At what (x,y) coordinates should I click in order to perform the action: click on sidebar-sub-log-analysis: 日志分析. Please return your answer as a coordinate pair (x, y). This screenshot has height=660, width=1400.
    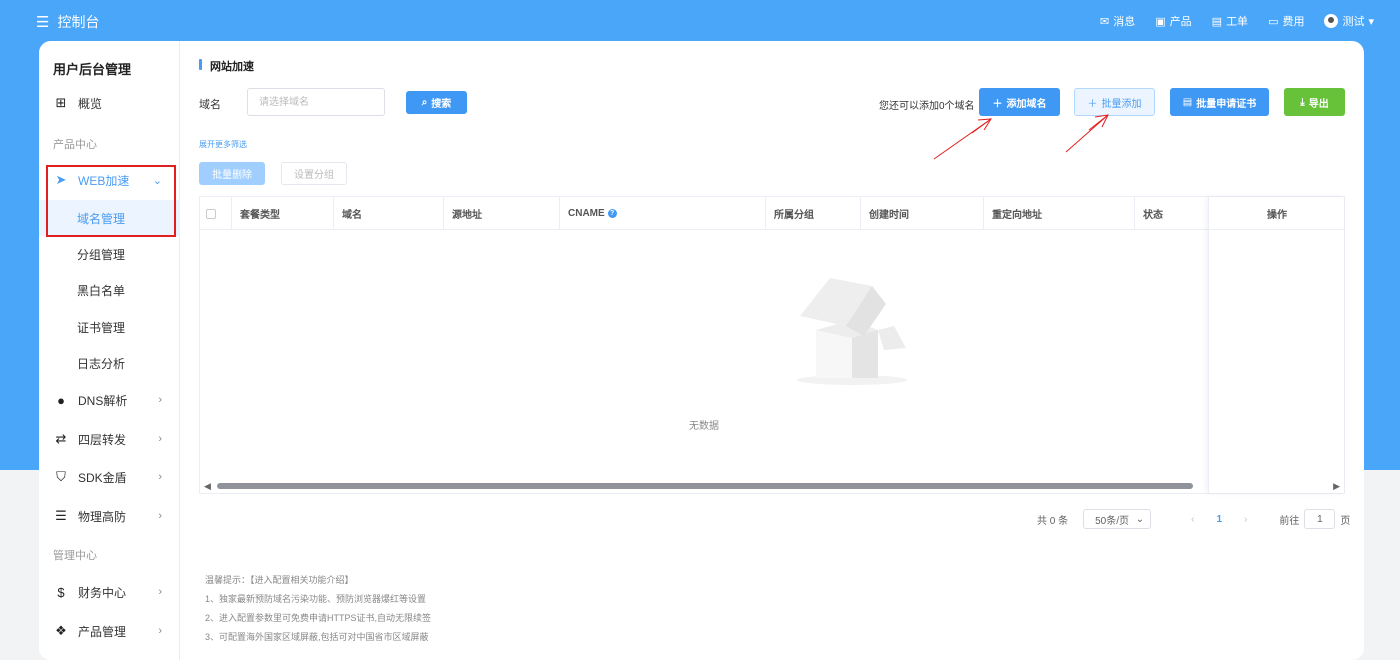
    Looking at the image, I should click on (109, 363).